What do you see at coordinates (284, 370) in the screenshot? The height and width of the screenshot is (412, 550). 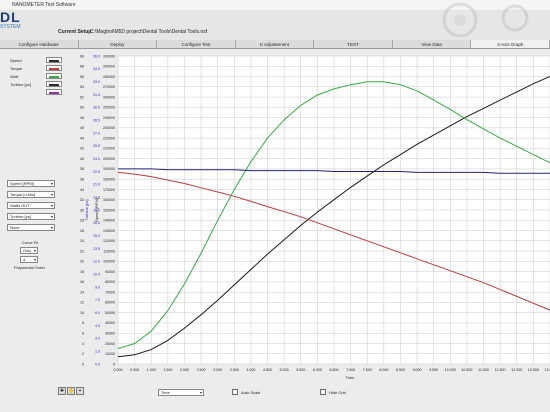 I see `x-tick-label: 5.000` at bounding box center [284, 370].